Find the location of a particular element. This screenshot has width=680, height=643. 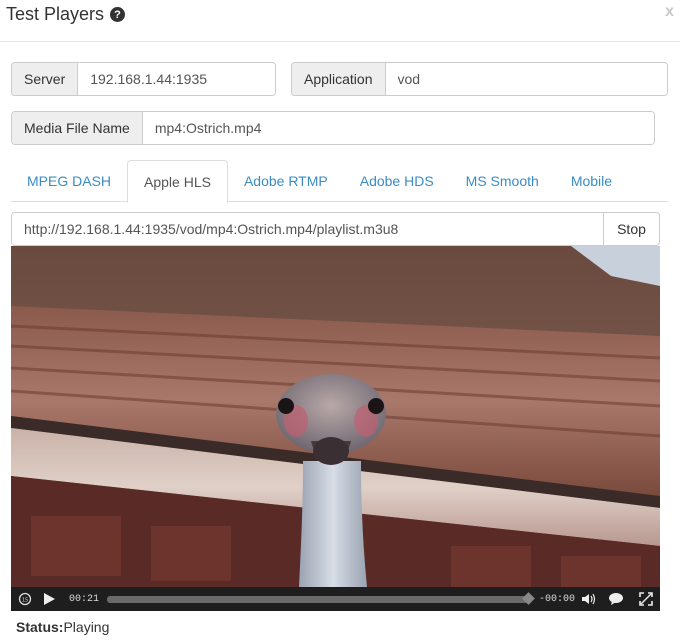

status-line: Status:Playing is located at coordinates (62, 627).